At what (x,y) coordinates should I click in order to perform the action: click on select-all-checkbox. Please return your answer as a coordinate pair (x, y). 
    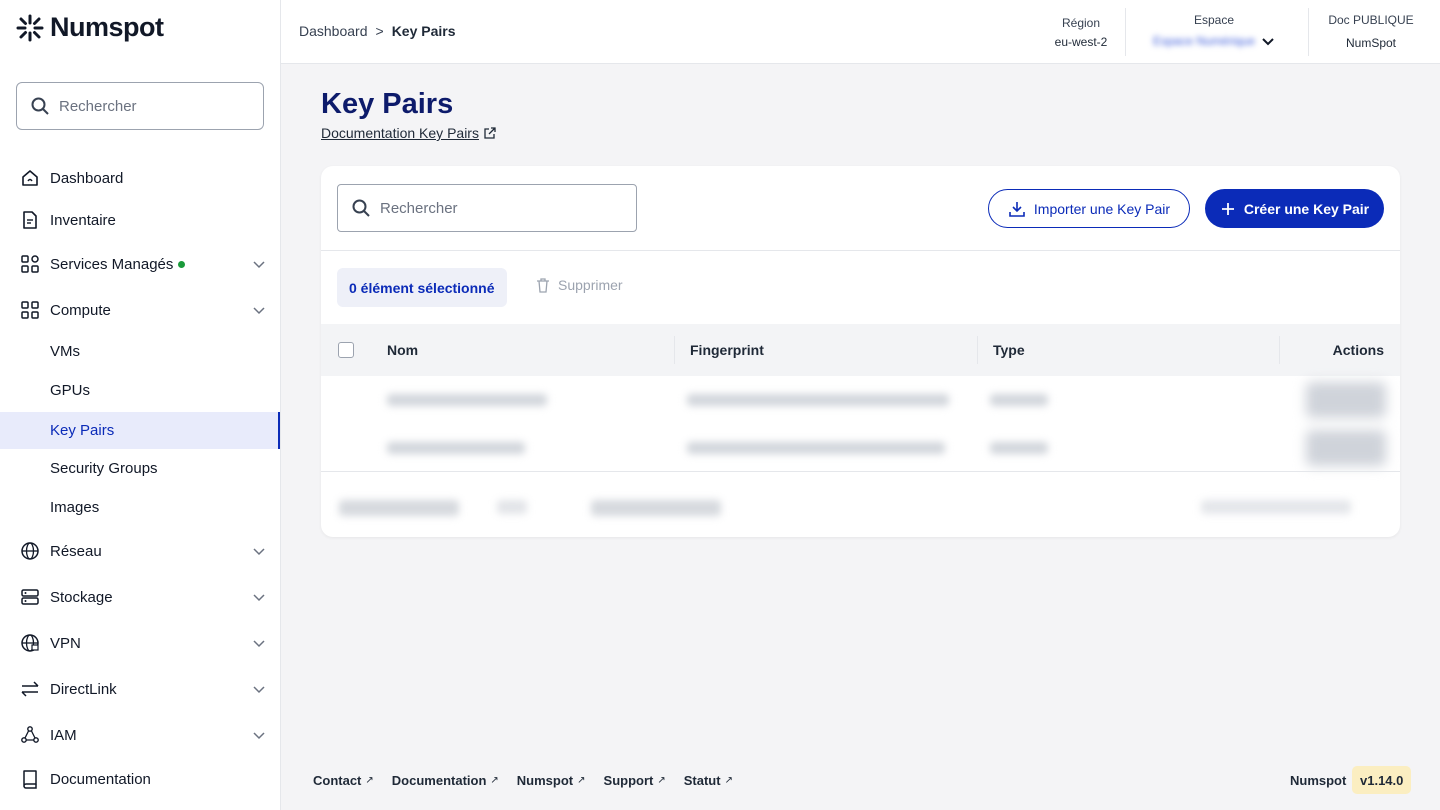
    Looking at the image, I should click on (346, 350).